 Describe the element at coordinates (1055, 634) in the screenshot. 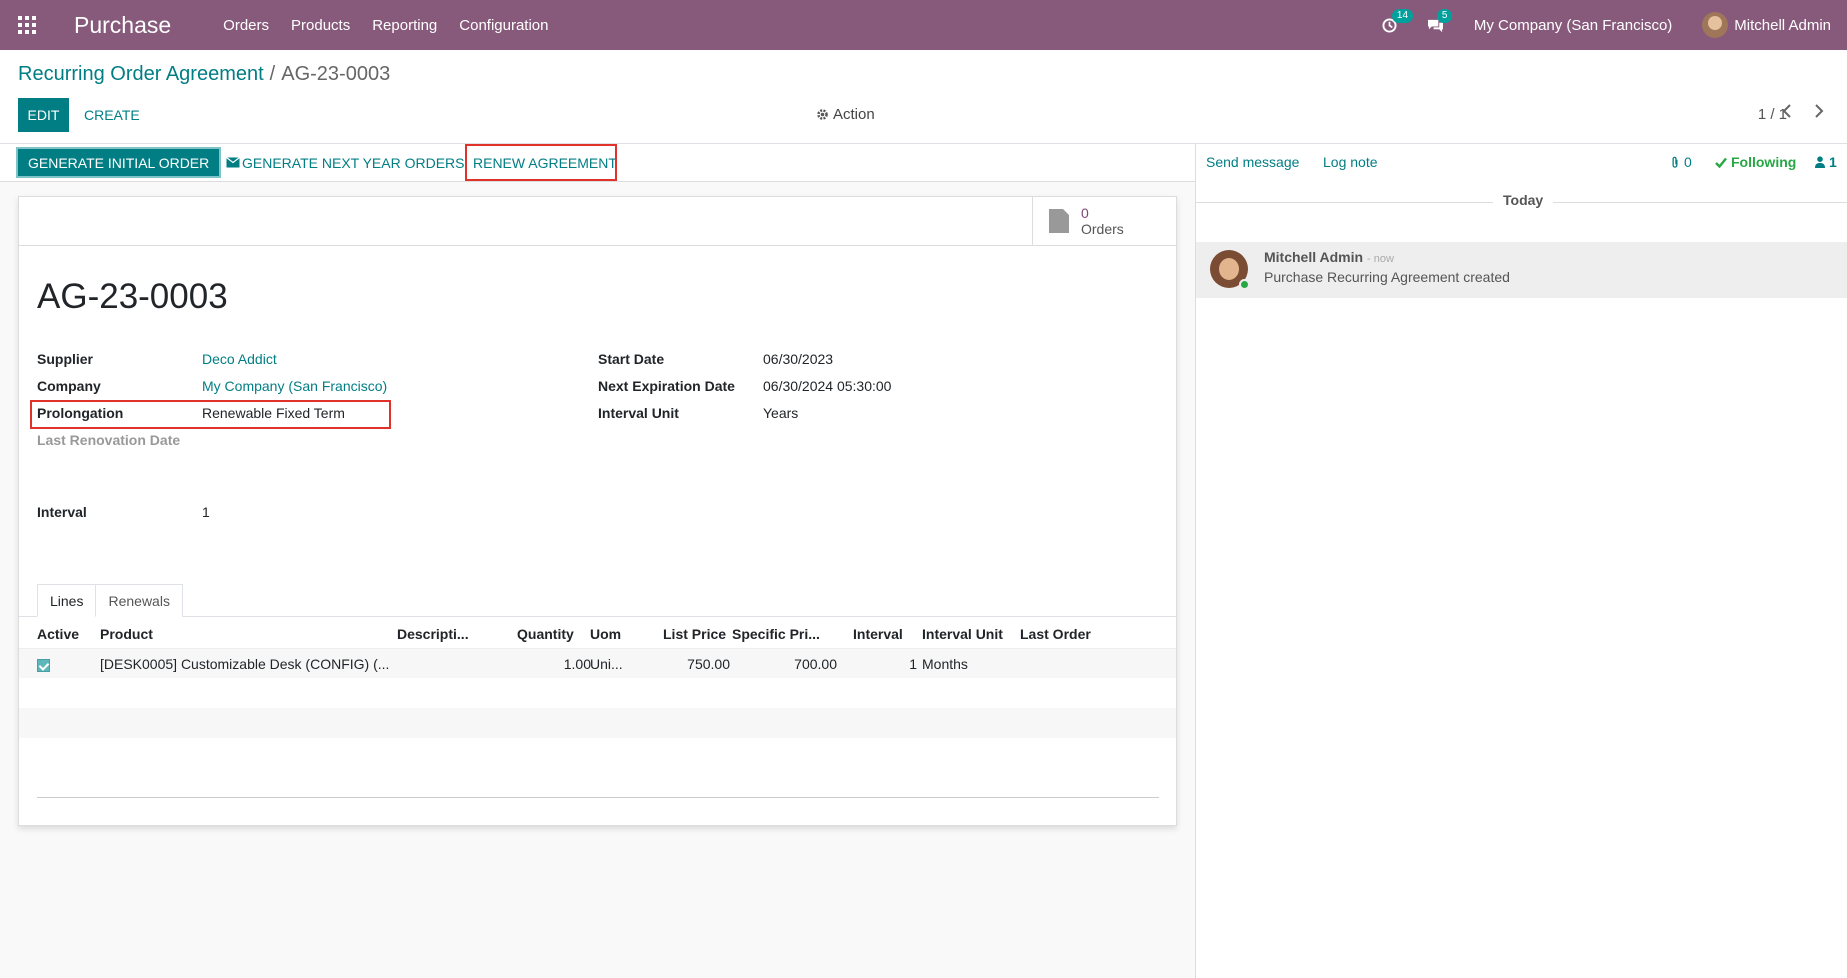

I see `col-last-order: Last Order` at that location.